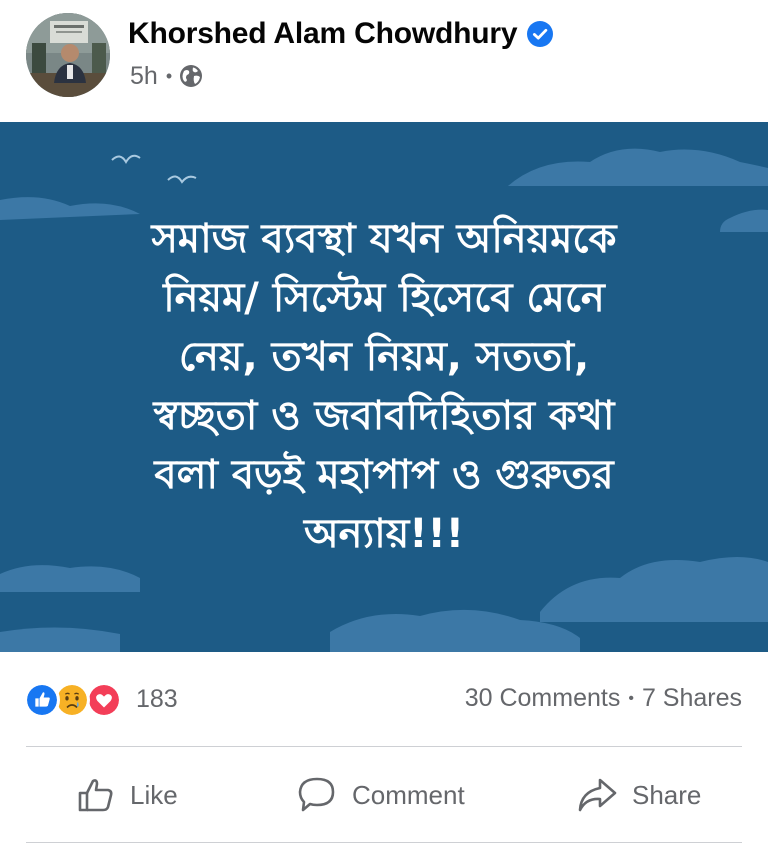 The height and width of the screenshot is (845, 768). I want to click on share-arrow-icon, so click(597, 795).